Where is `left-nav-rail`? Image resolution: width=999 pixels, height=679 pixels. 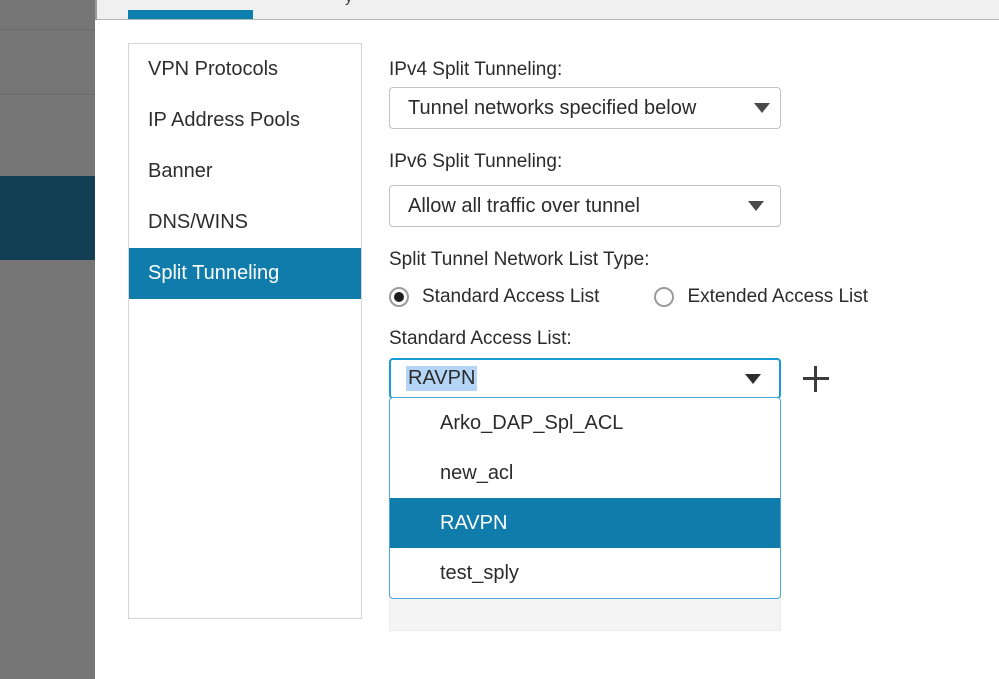 left-nav-rail is located at coordinates (47, 339).